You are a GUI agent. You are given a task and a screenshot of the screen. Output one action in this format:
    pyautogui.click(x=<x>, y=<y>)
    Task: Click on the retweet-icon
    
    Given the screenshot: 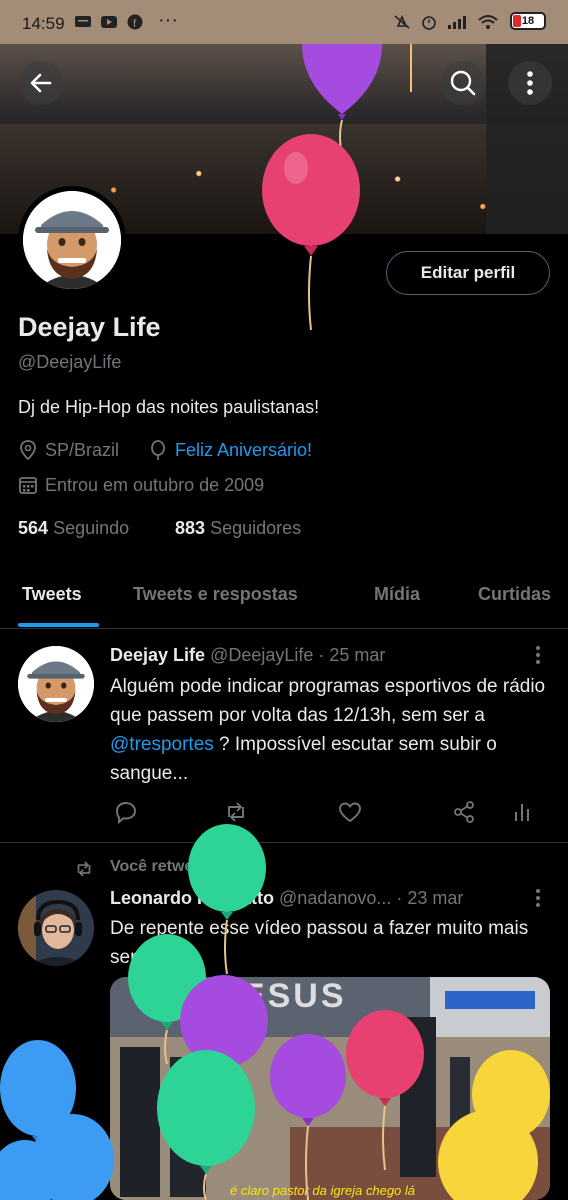 What is the action you would take?
    pyautogui.click(x=236, y=812)
    